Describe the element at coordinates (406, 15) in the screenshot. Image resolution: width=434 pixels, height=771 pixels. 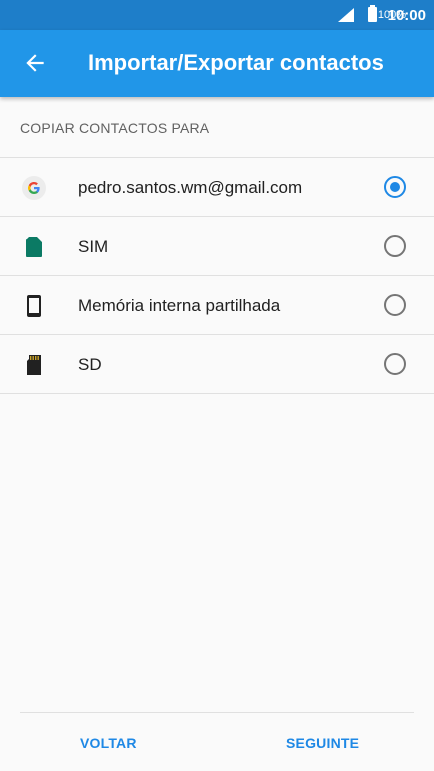
I see `clock: 10:00` at that location.